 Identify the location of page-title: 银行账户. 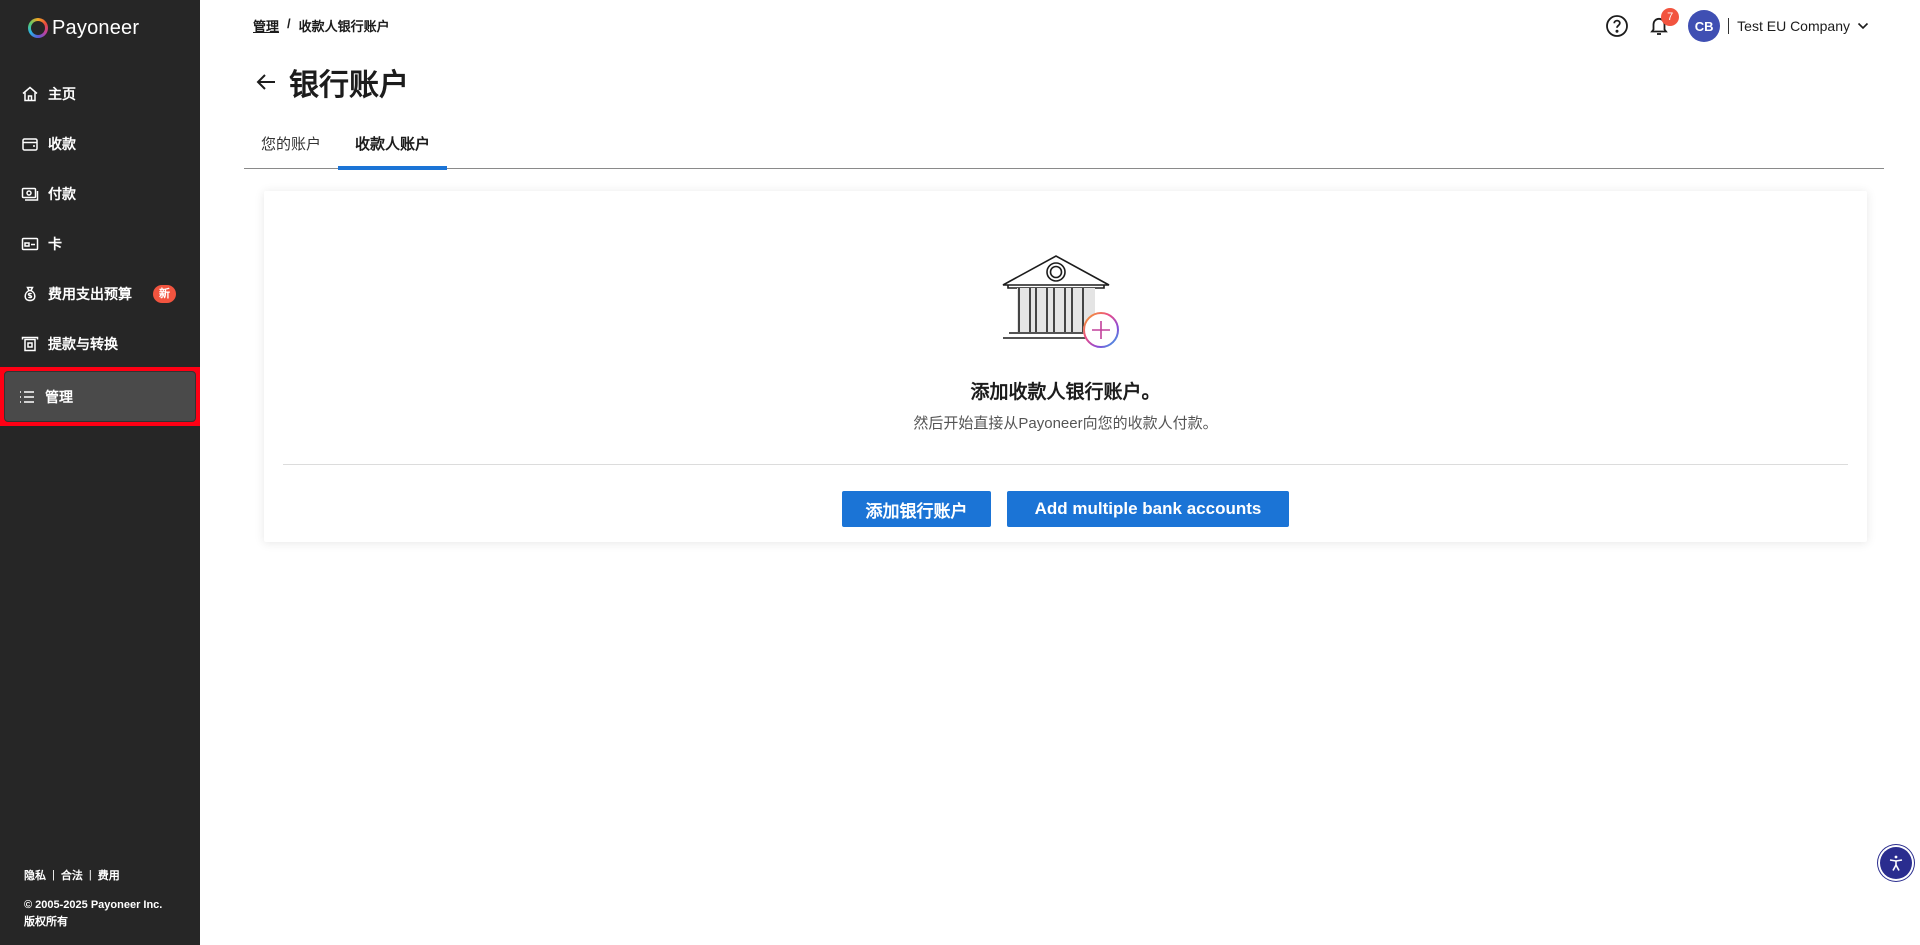
(349, 85).